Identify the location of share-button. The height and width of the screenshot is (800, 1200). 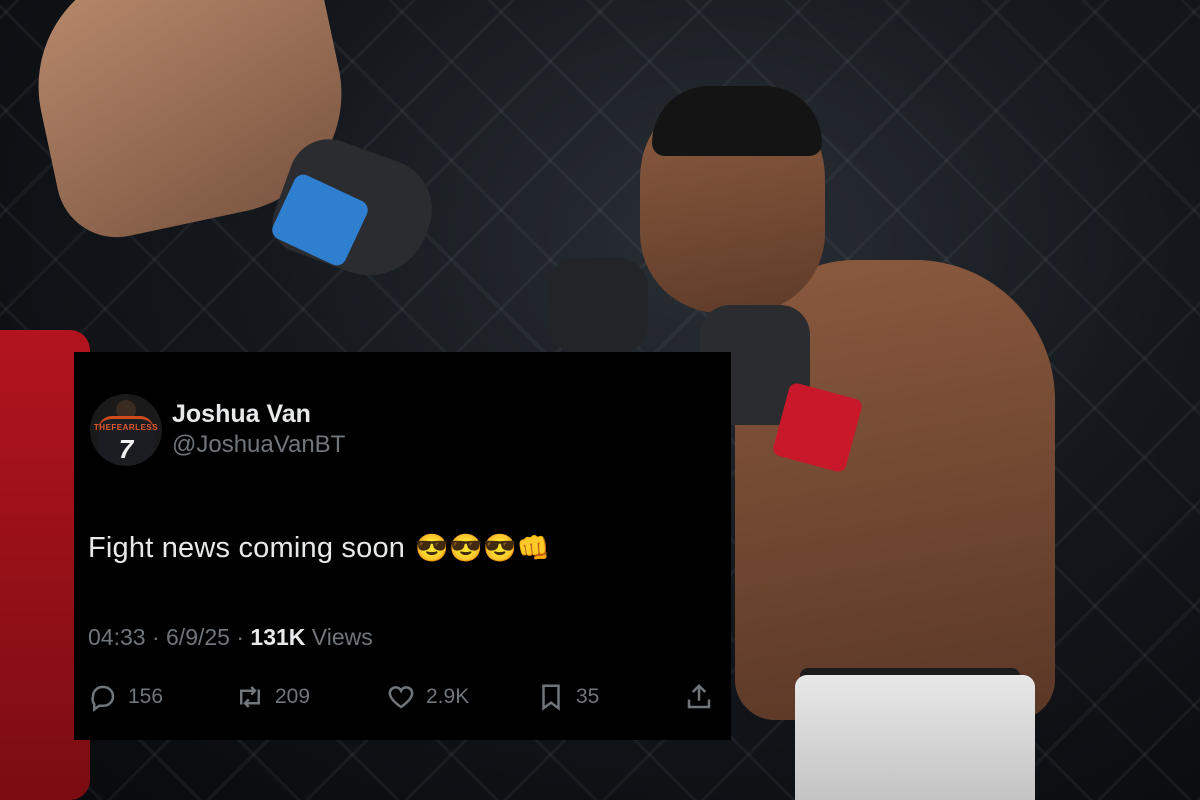
(704, 697).